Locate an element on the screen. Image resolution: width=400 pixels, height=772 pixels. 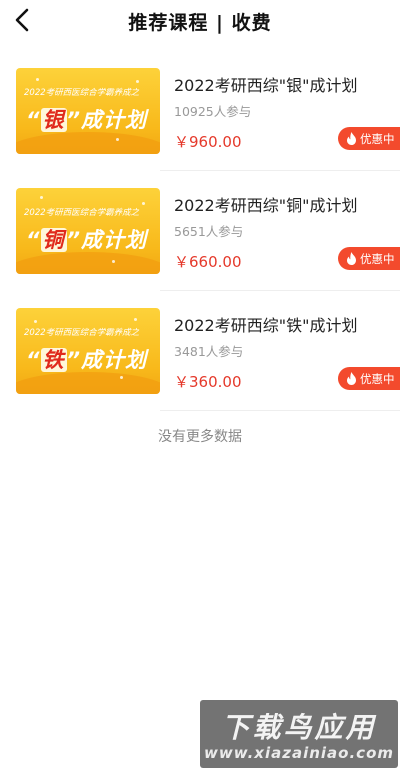
page-title: 推荐课程 | 收费 is located at coordinates (200, 23).